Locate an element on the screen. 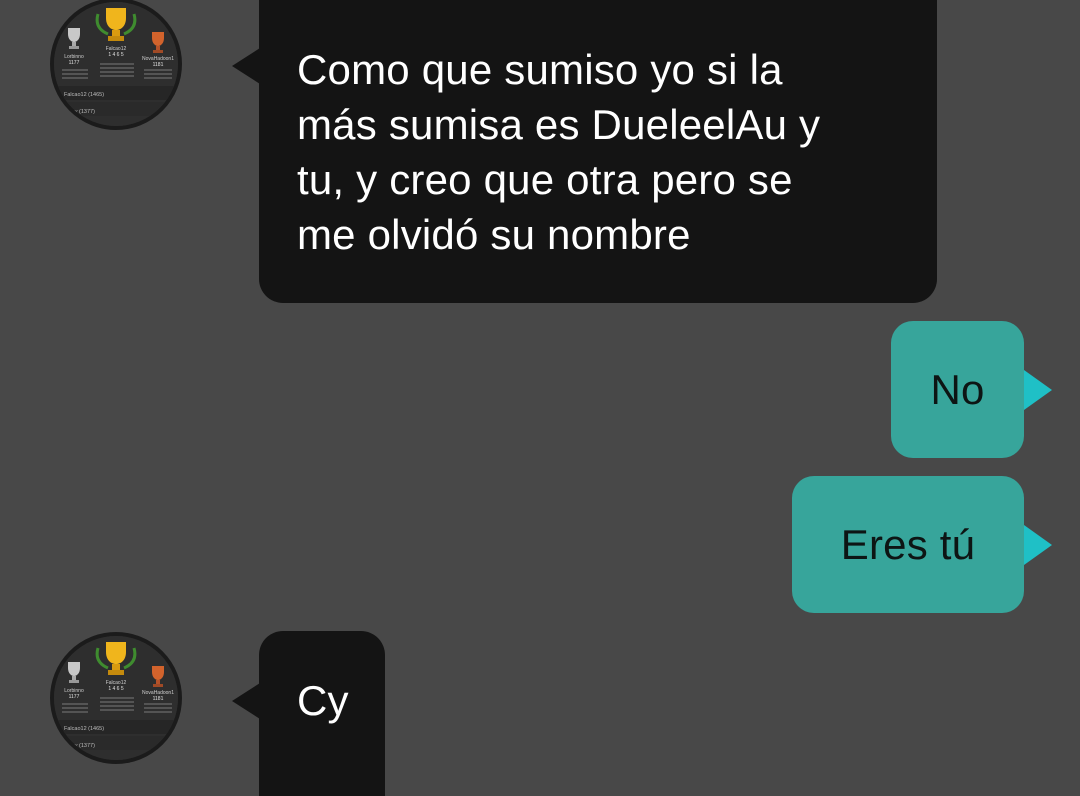 The image size is (1080, 796). message-text: Eres tú is located at coordinates (908, 544).